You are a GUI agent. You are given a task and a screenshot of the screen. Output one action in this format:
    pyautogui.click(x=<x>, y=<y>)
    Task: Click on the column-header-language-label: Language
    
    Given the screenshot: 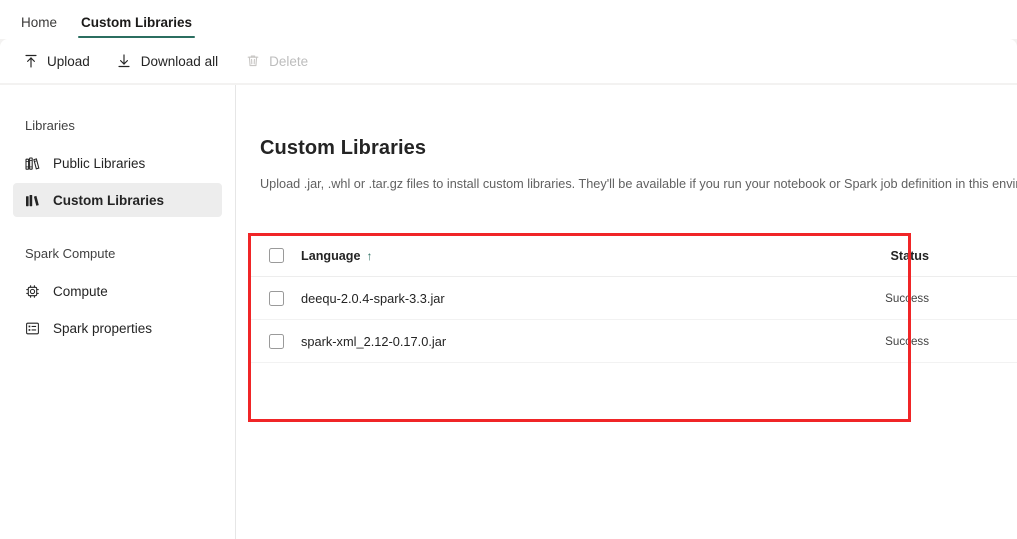 What is the action you would take?
    pyautogui.click(x=331, y=255)
    